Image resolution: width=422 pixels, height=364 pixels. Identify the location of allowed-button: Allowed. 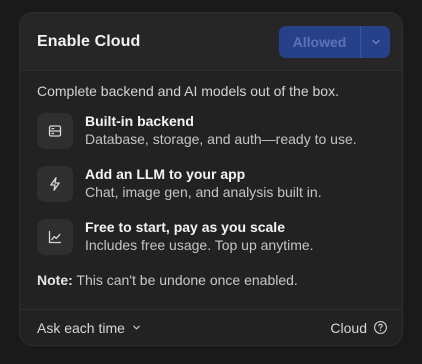
(320, 41).